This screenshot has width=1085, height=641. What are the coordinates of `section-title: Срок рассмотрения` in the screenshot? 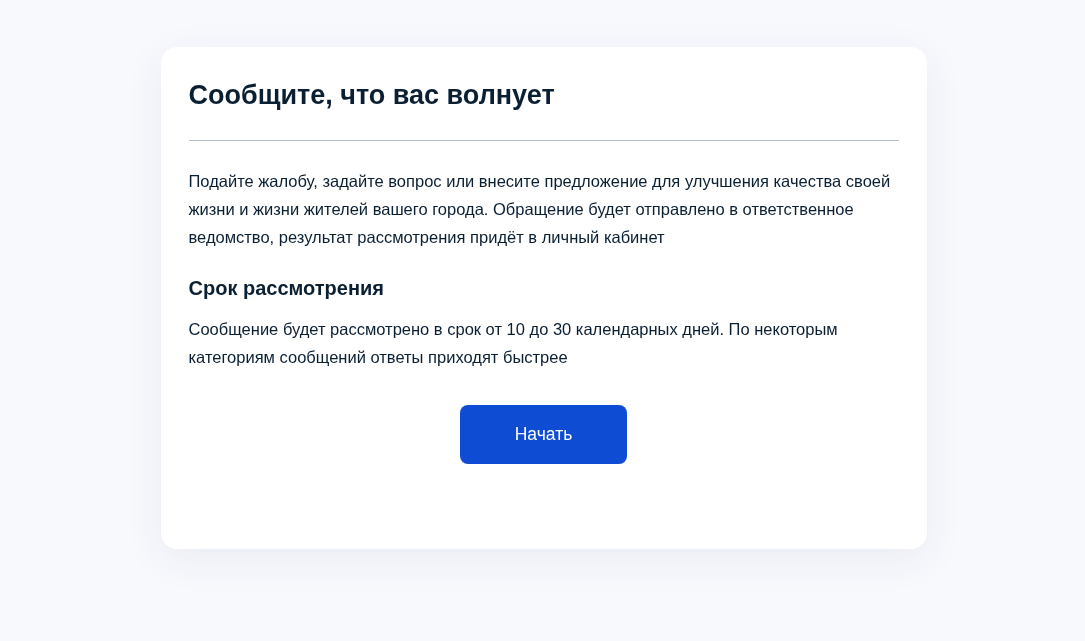 It's located at (286, 288).